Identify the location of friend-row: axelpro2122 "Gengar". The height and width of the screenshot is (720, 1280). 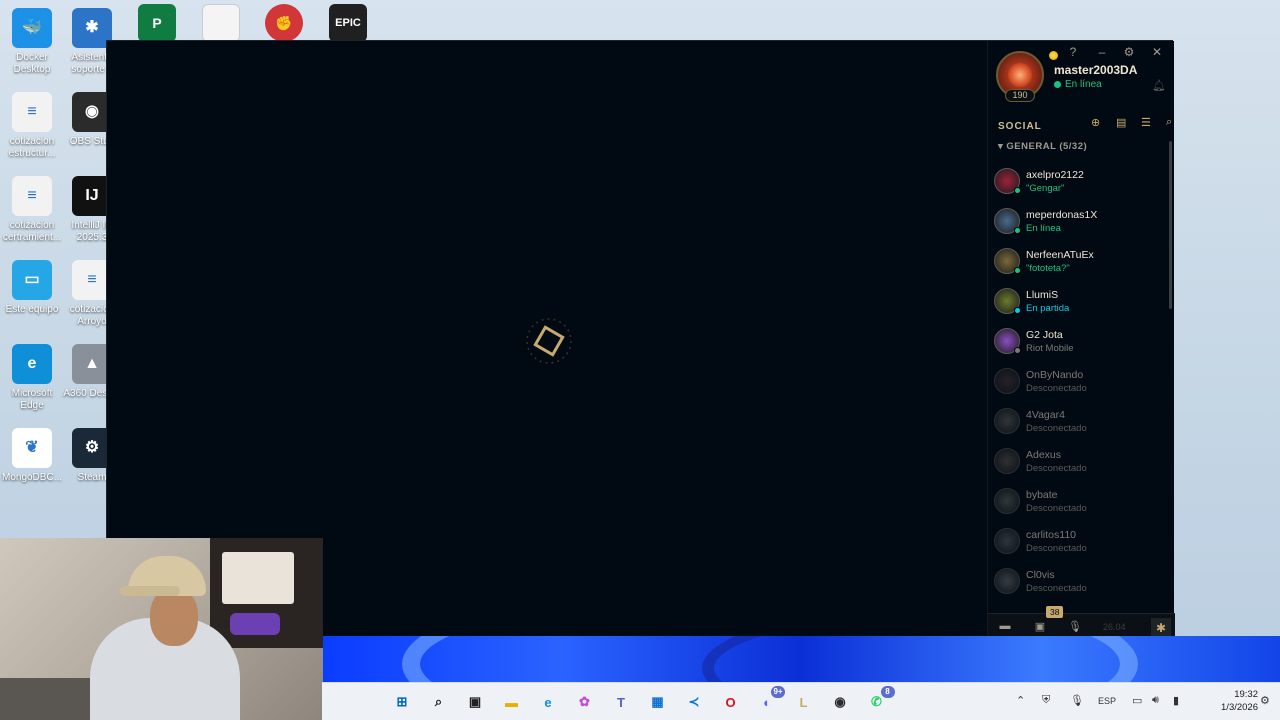
(1079, 181).